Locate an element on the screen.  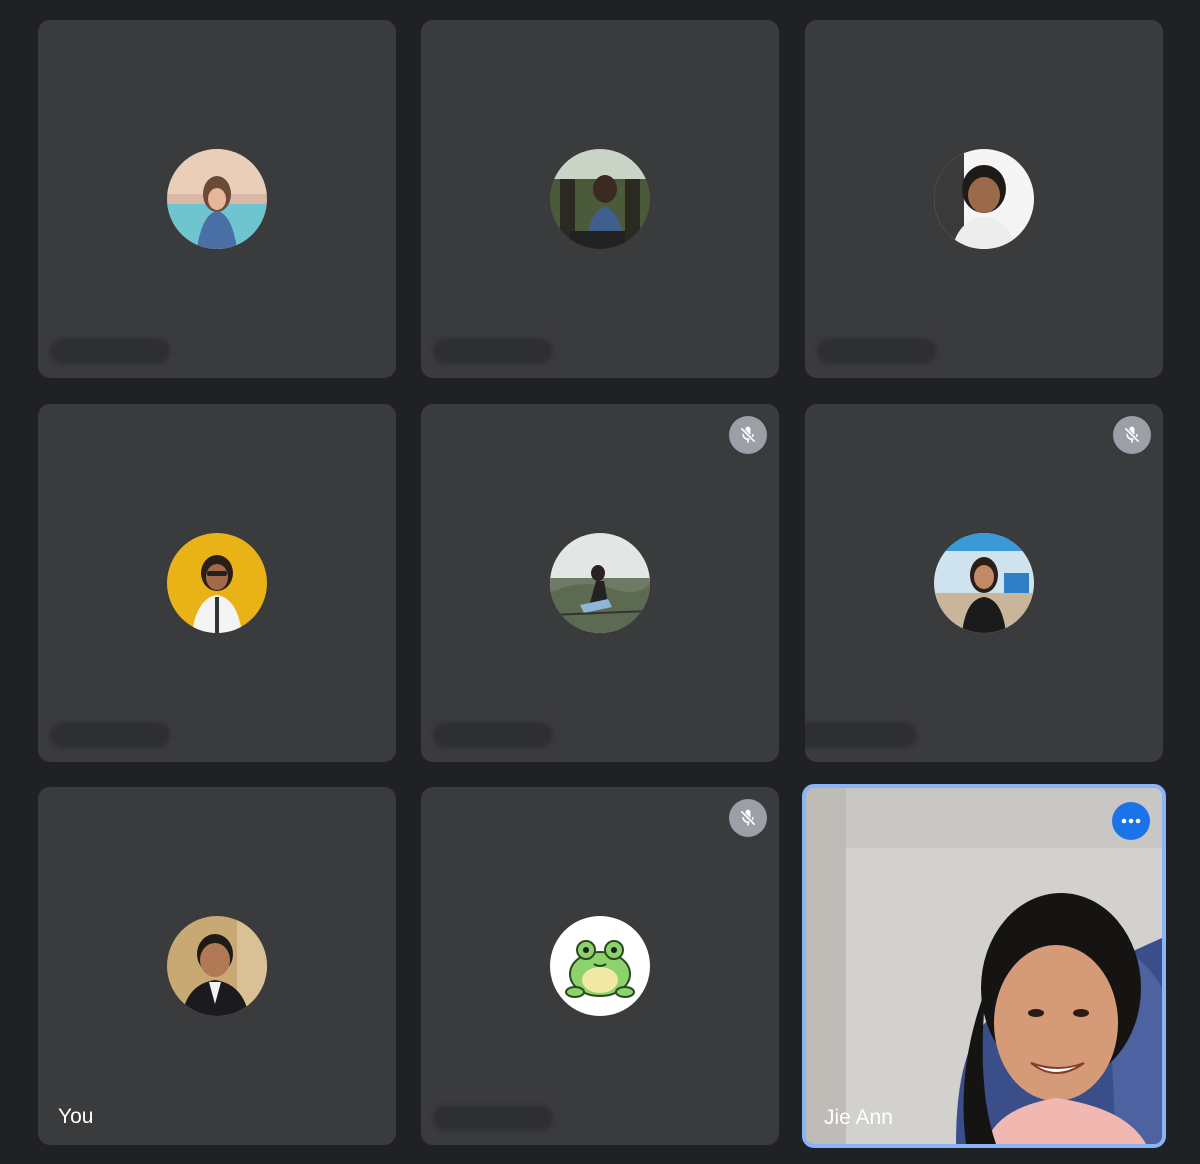
participant-tile-active: Jie Ann is located at coordinates (984, 966).